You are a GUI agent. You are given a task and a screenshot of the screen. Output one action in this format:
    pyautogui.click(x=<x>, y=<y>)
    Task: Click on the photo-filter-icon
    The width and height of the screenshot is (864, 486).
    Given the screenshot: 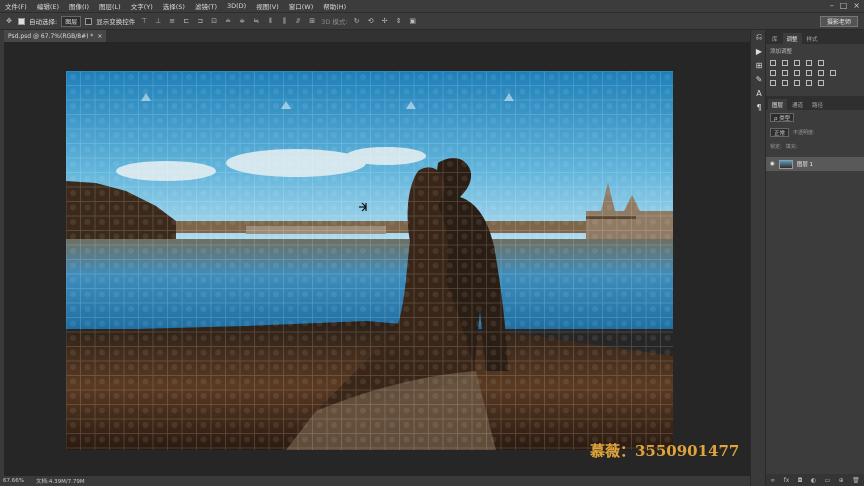 What is the action you would take?
    pyautogui.click(x=809, y=73)
    